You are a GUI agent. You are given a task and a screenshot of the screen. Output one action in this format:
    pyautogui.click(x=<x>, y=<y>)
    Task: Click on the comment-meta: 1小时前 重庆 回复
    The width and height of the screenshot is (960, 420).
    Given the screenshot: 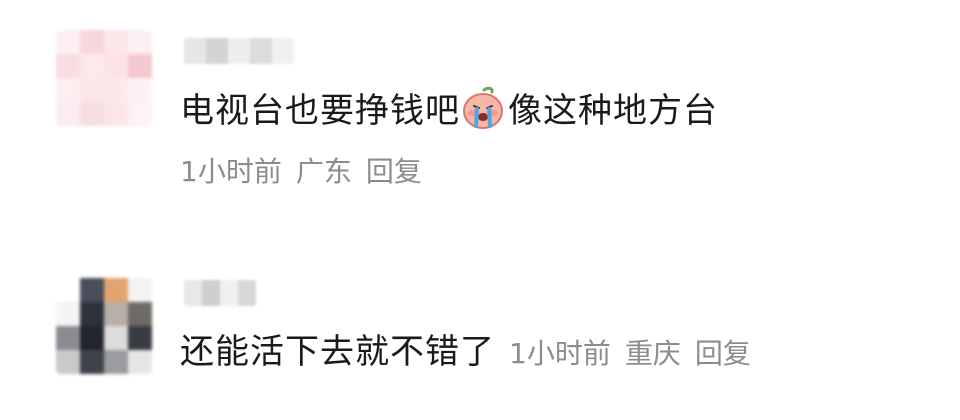 What is the action you would take?
    pyautogui.click(x=637, y=353)
    